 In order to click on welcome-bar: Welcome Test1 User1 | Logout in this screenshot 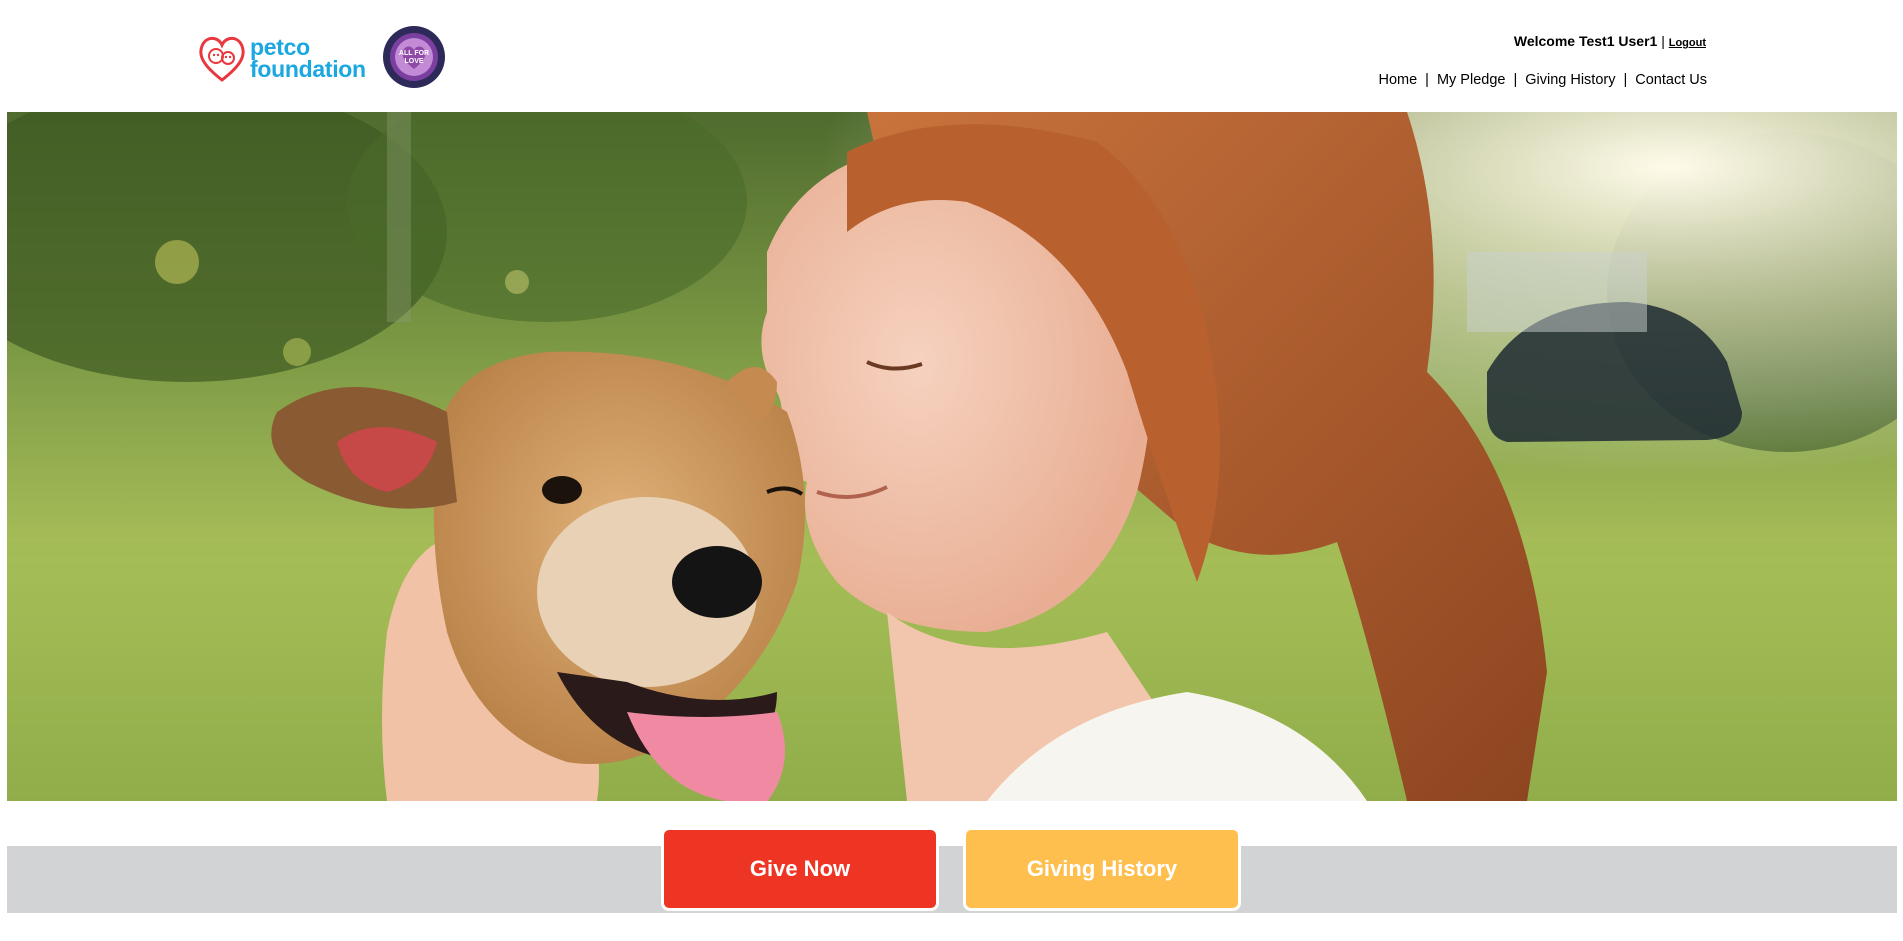, I will do `click(1610, 41)`.